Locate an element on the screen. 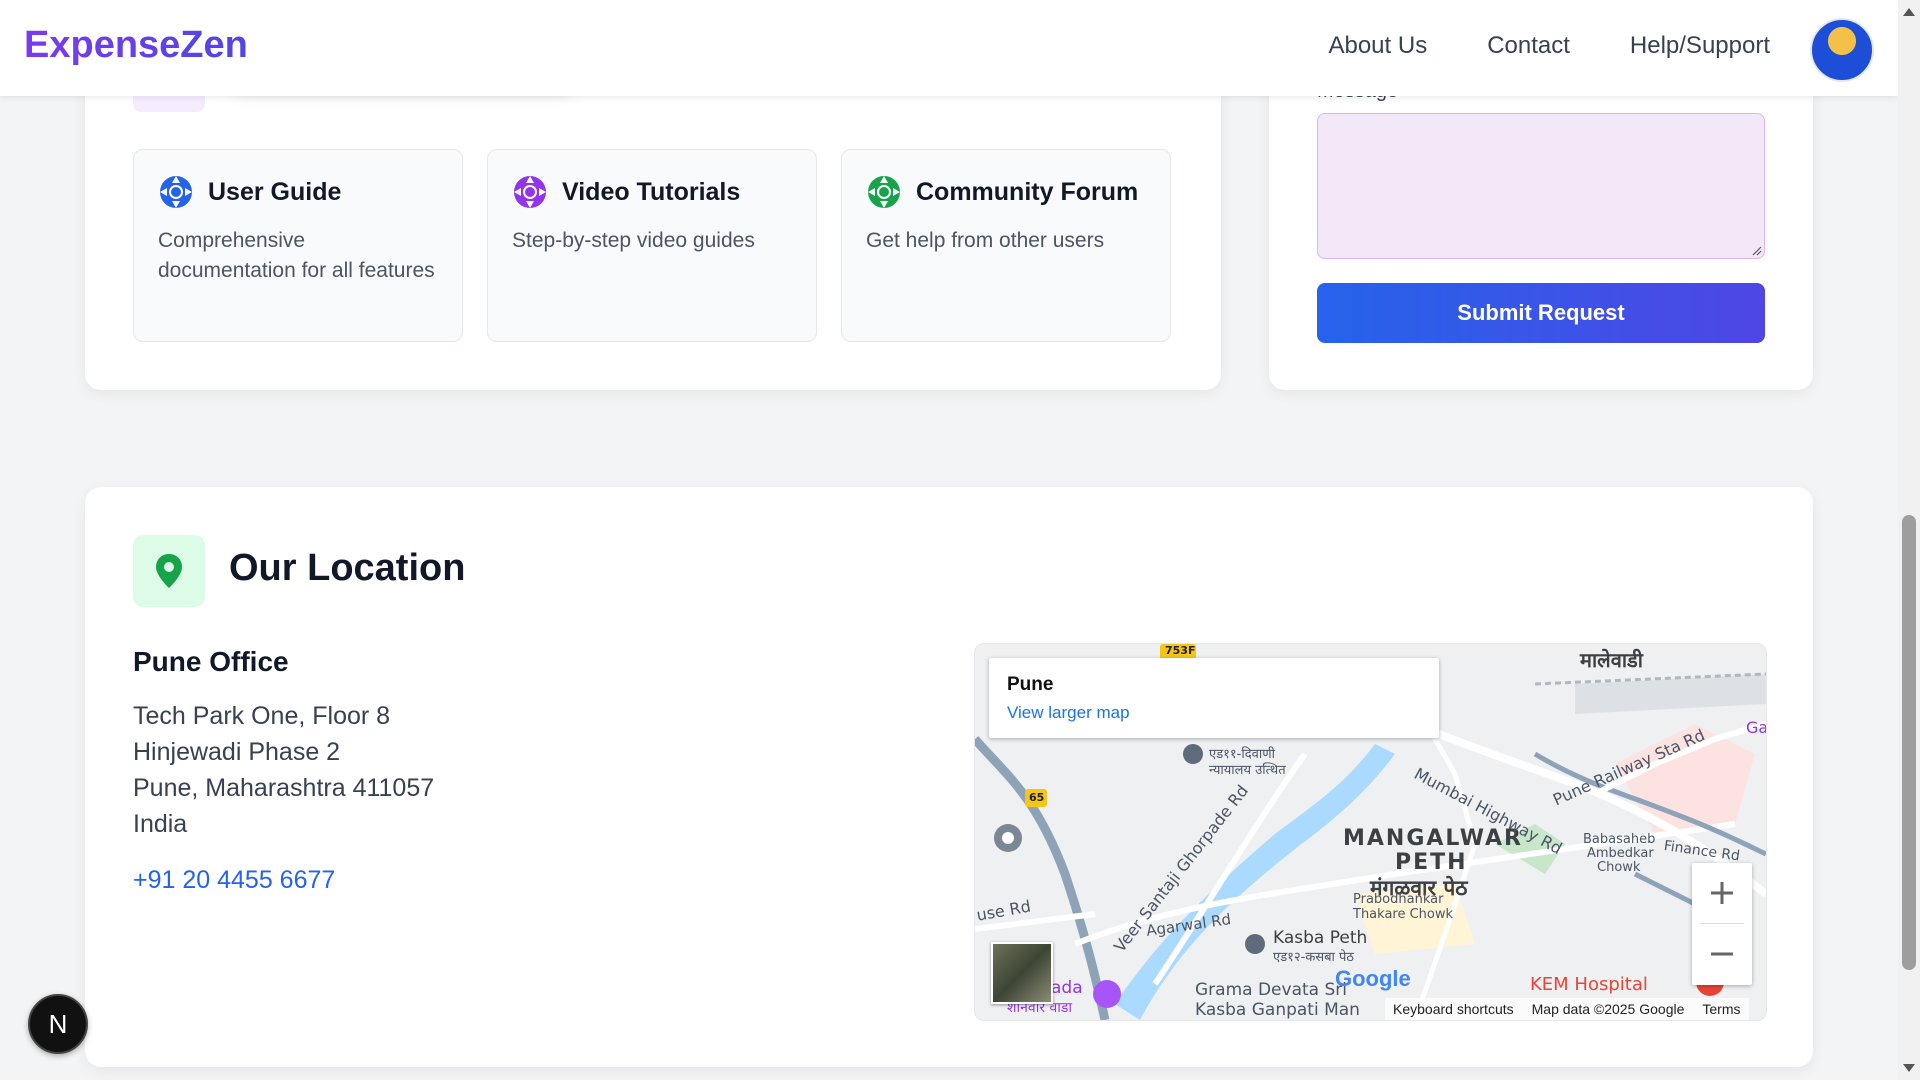  google-logo-text: Google is located at coordinates (1373, 978).